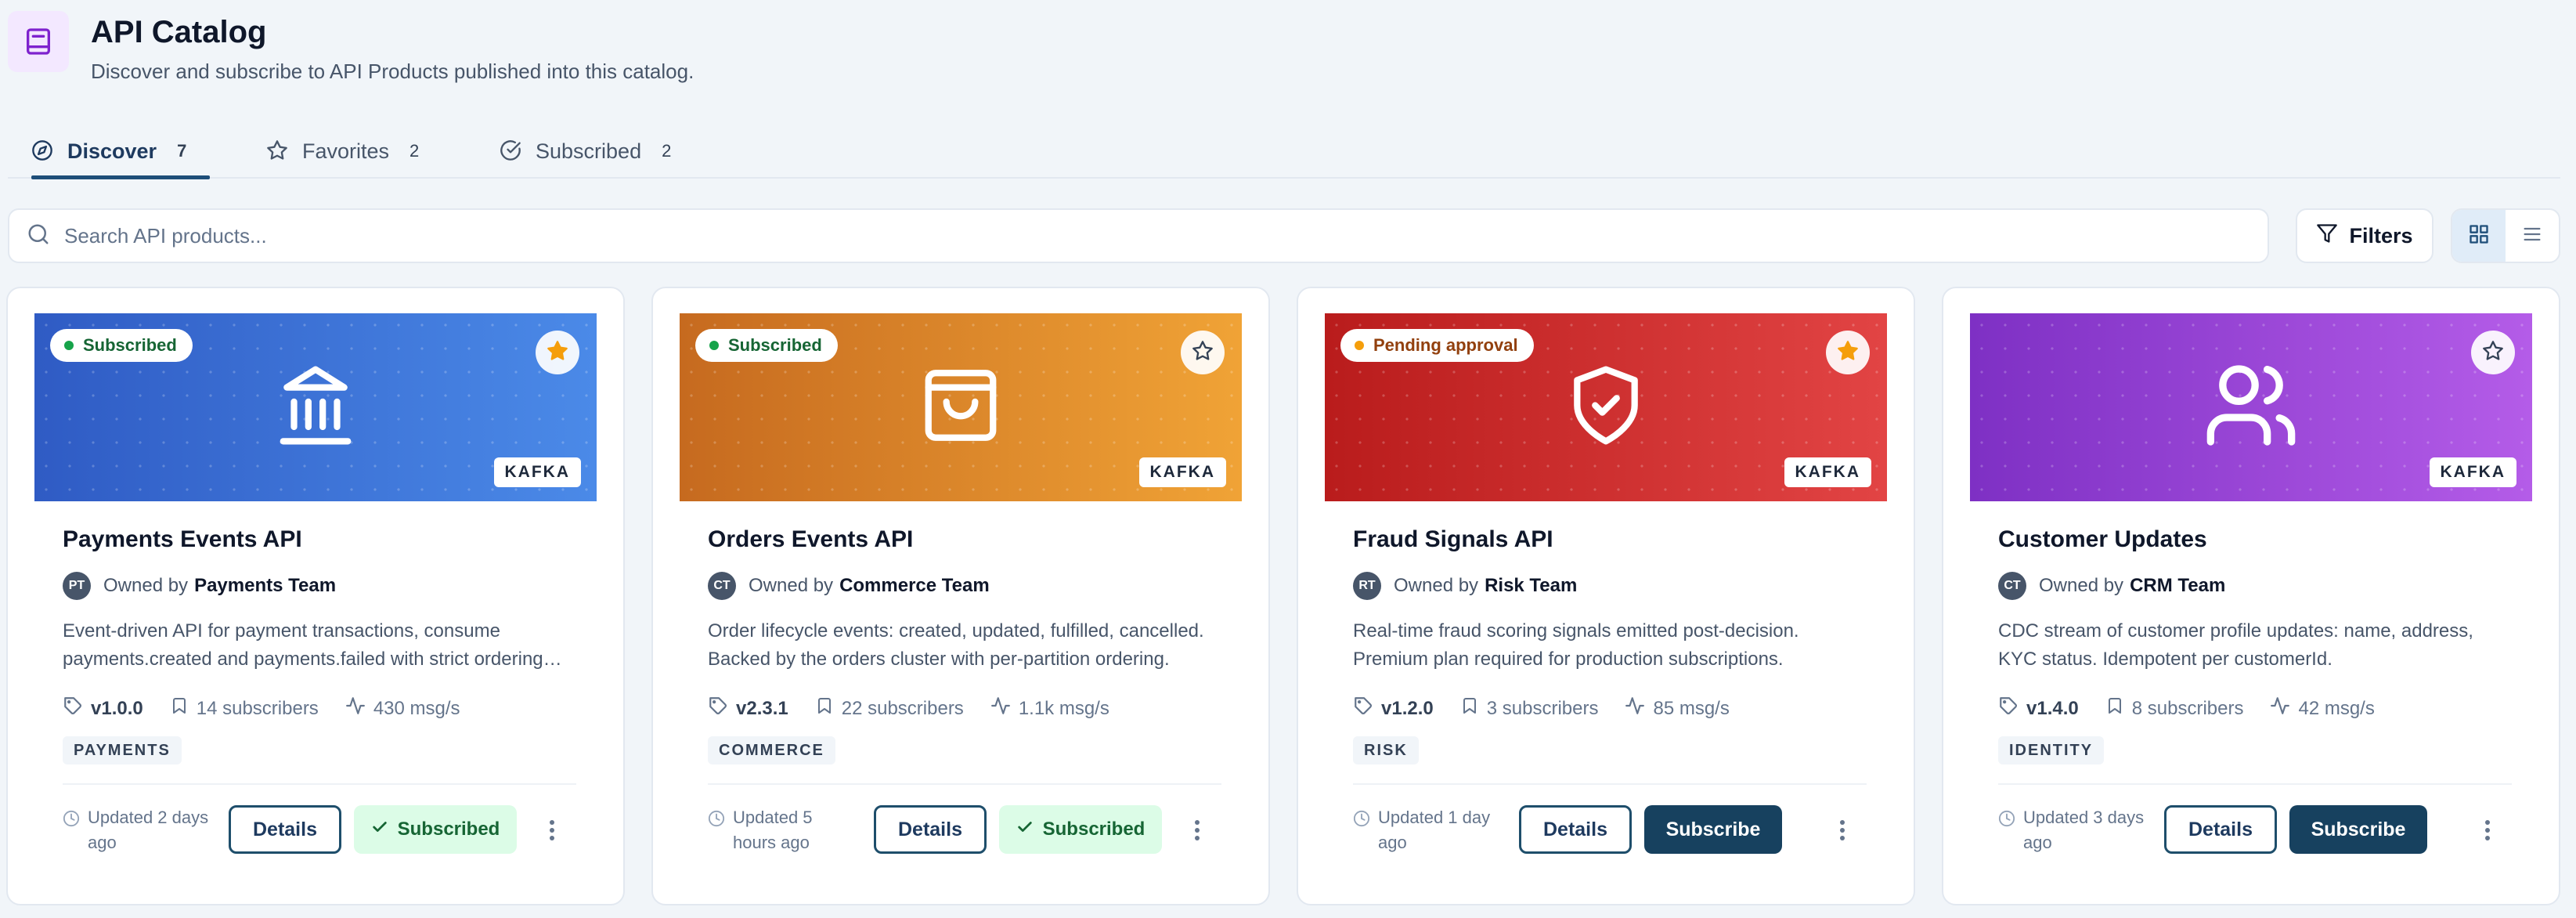  Describe the element at coordinates (2381, 235) in the screenshot. I see `filters-label: Filters` at that location.